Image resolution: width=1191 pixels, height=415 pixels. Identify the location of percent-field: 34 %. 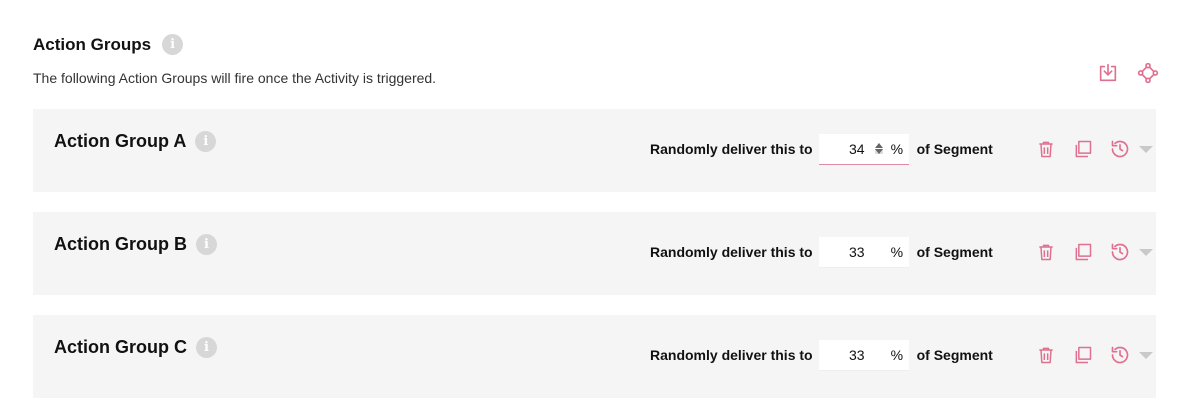
(863, 149).